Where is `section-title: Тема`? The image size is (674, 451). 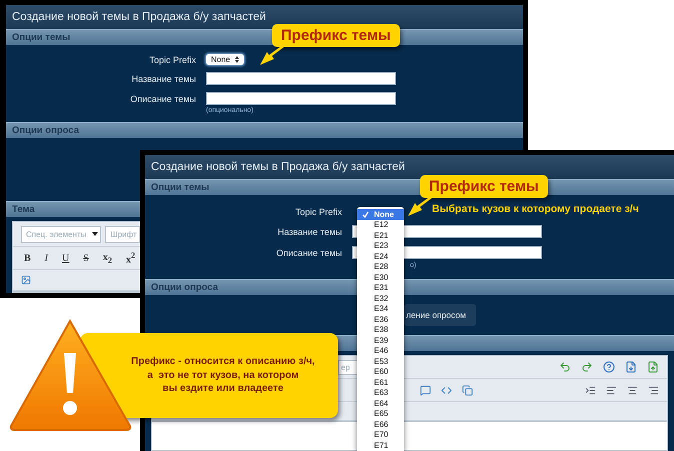 section-title: Тема is located at coordinates (23, 209).